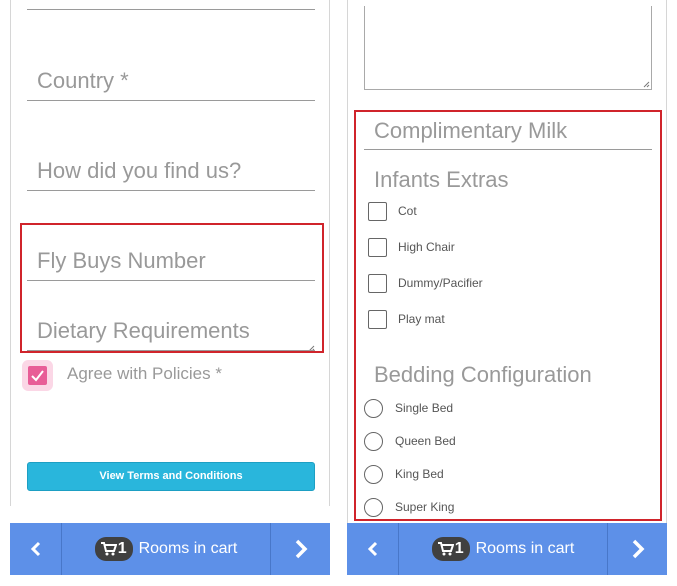 Image resolution: width=677 pixels, height=586 pixels. I want to click on agree-checkbox, so click(37, 375).